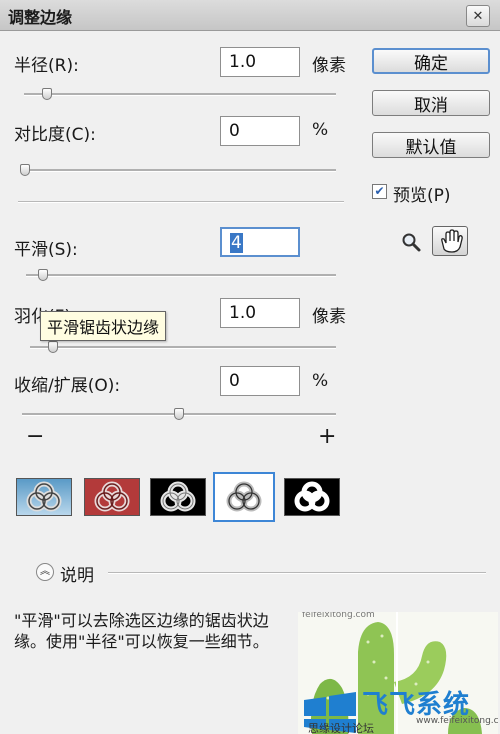  I want to click on smooth-slider, so click(181, 275).